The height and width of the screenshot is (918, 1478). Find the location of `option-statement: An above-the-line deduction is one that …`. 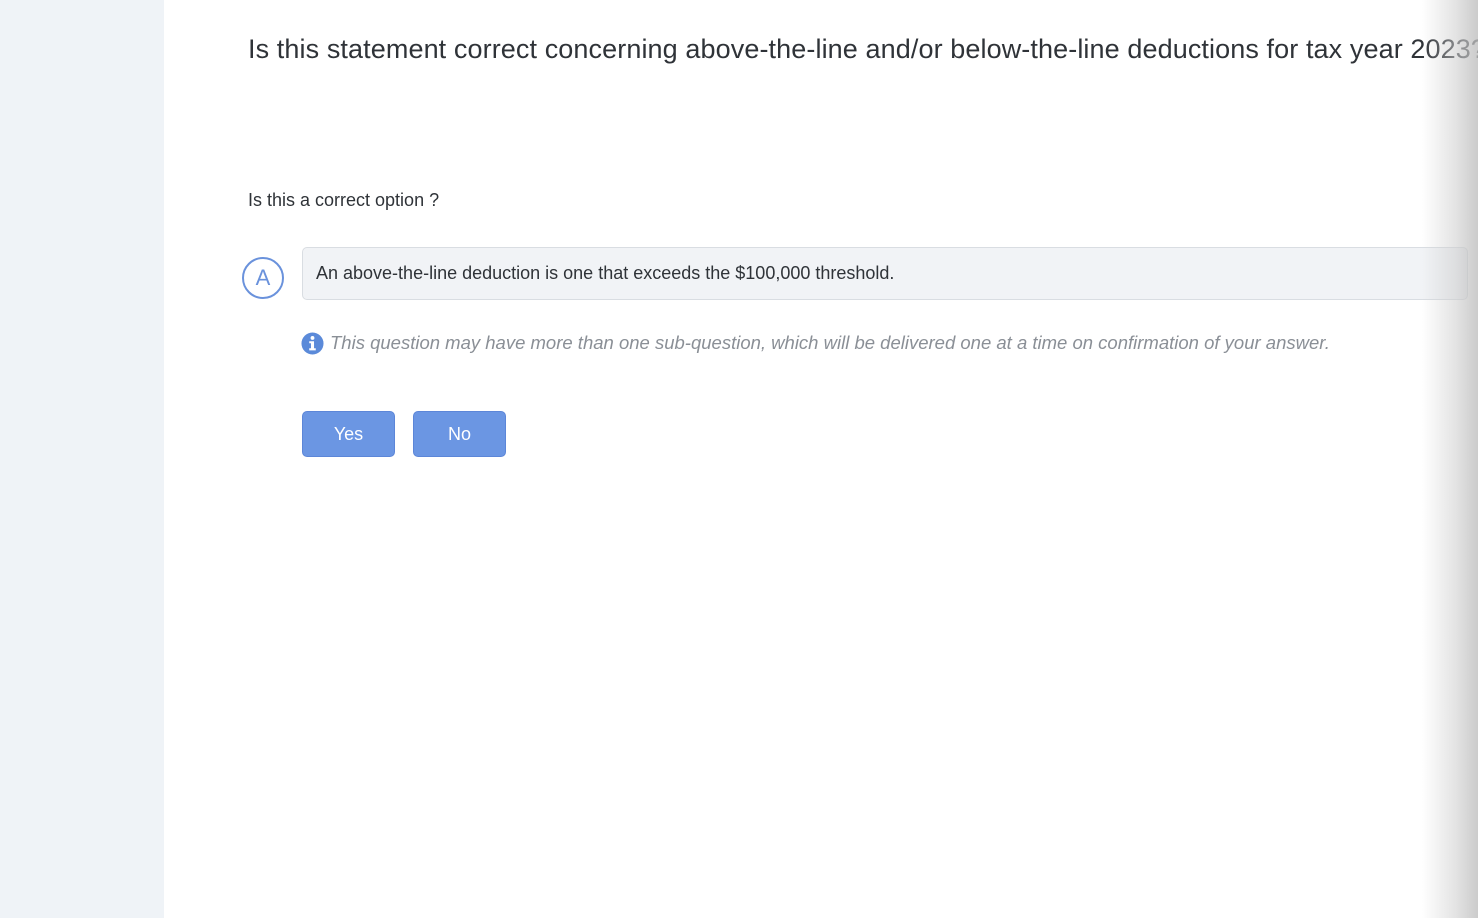

option-statement: An above-the-line deduction is one that … is located at coordinates (885, 273).